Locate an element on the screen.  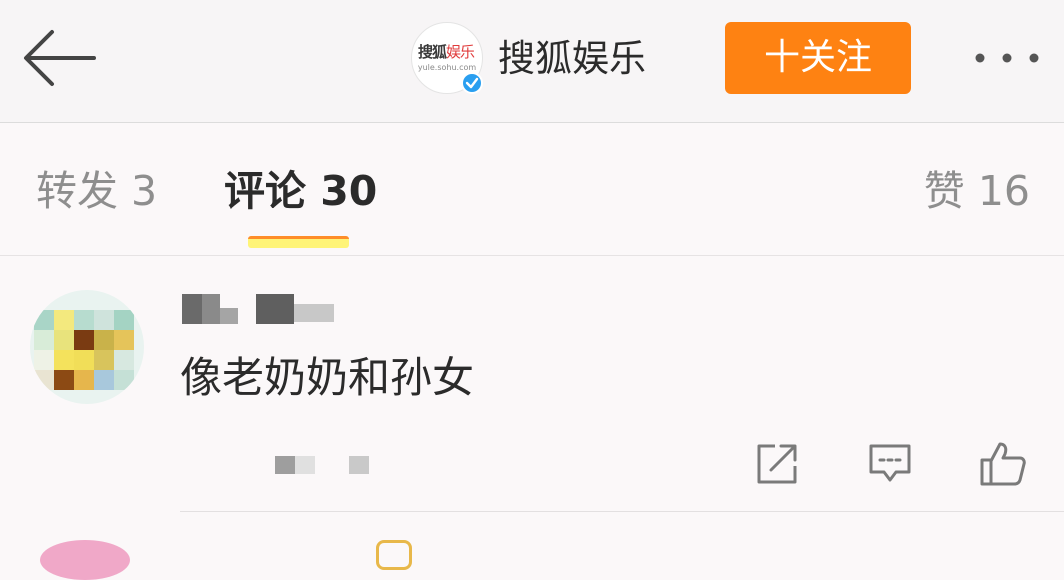
account-name: 搜狐娱乐 is located at coordinates (572, 59).